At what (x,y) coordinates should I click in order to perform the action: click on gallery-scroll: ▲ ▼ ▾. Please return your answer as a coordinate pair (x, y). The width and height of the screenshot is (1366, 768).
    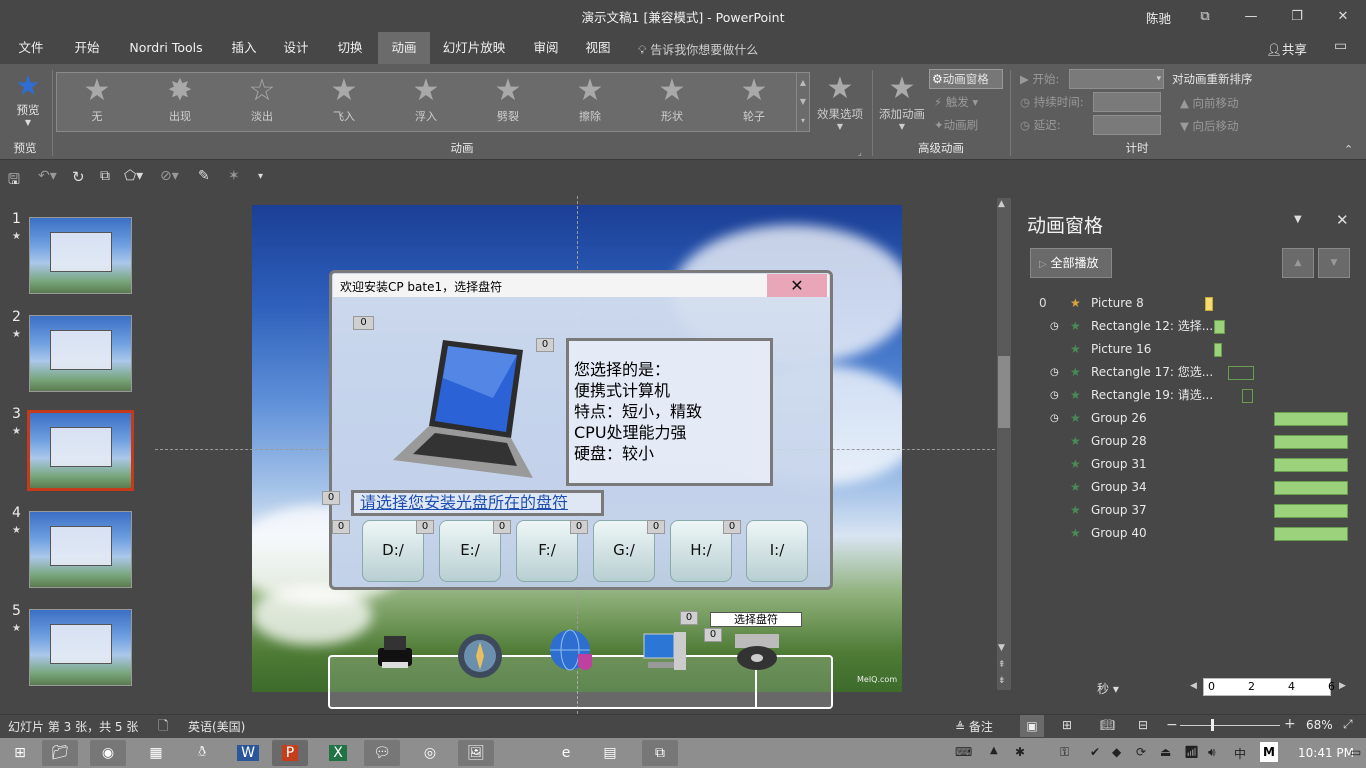
    Looking at the image, I should click on (802, 102).